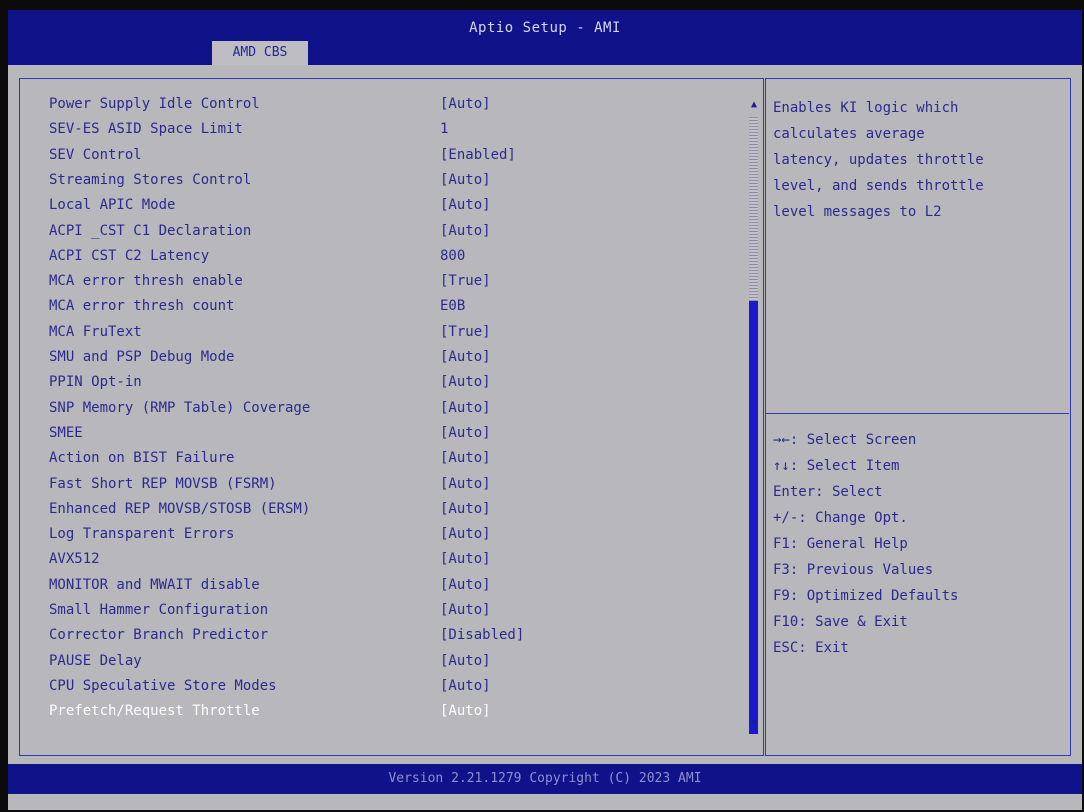 The image size is (1084, 812). I want to click on key-hint: F10: Save & Exit, so click(840, 622).